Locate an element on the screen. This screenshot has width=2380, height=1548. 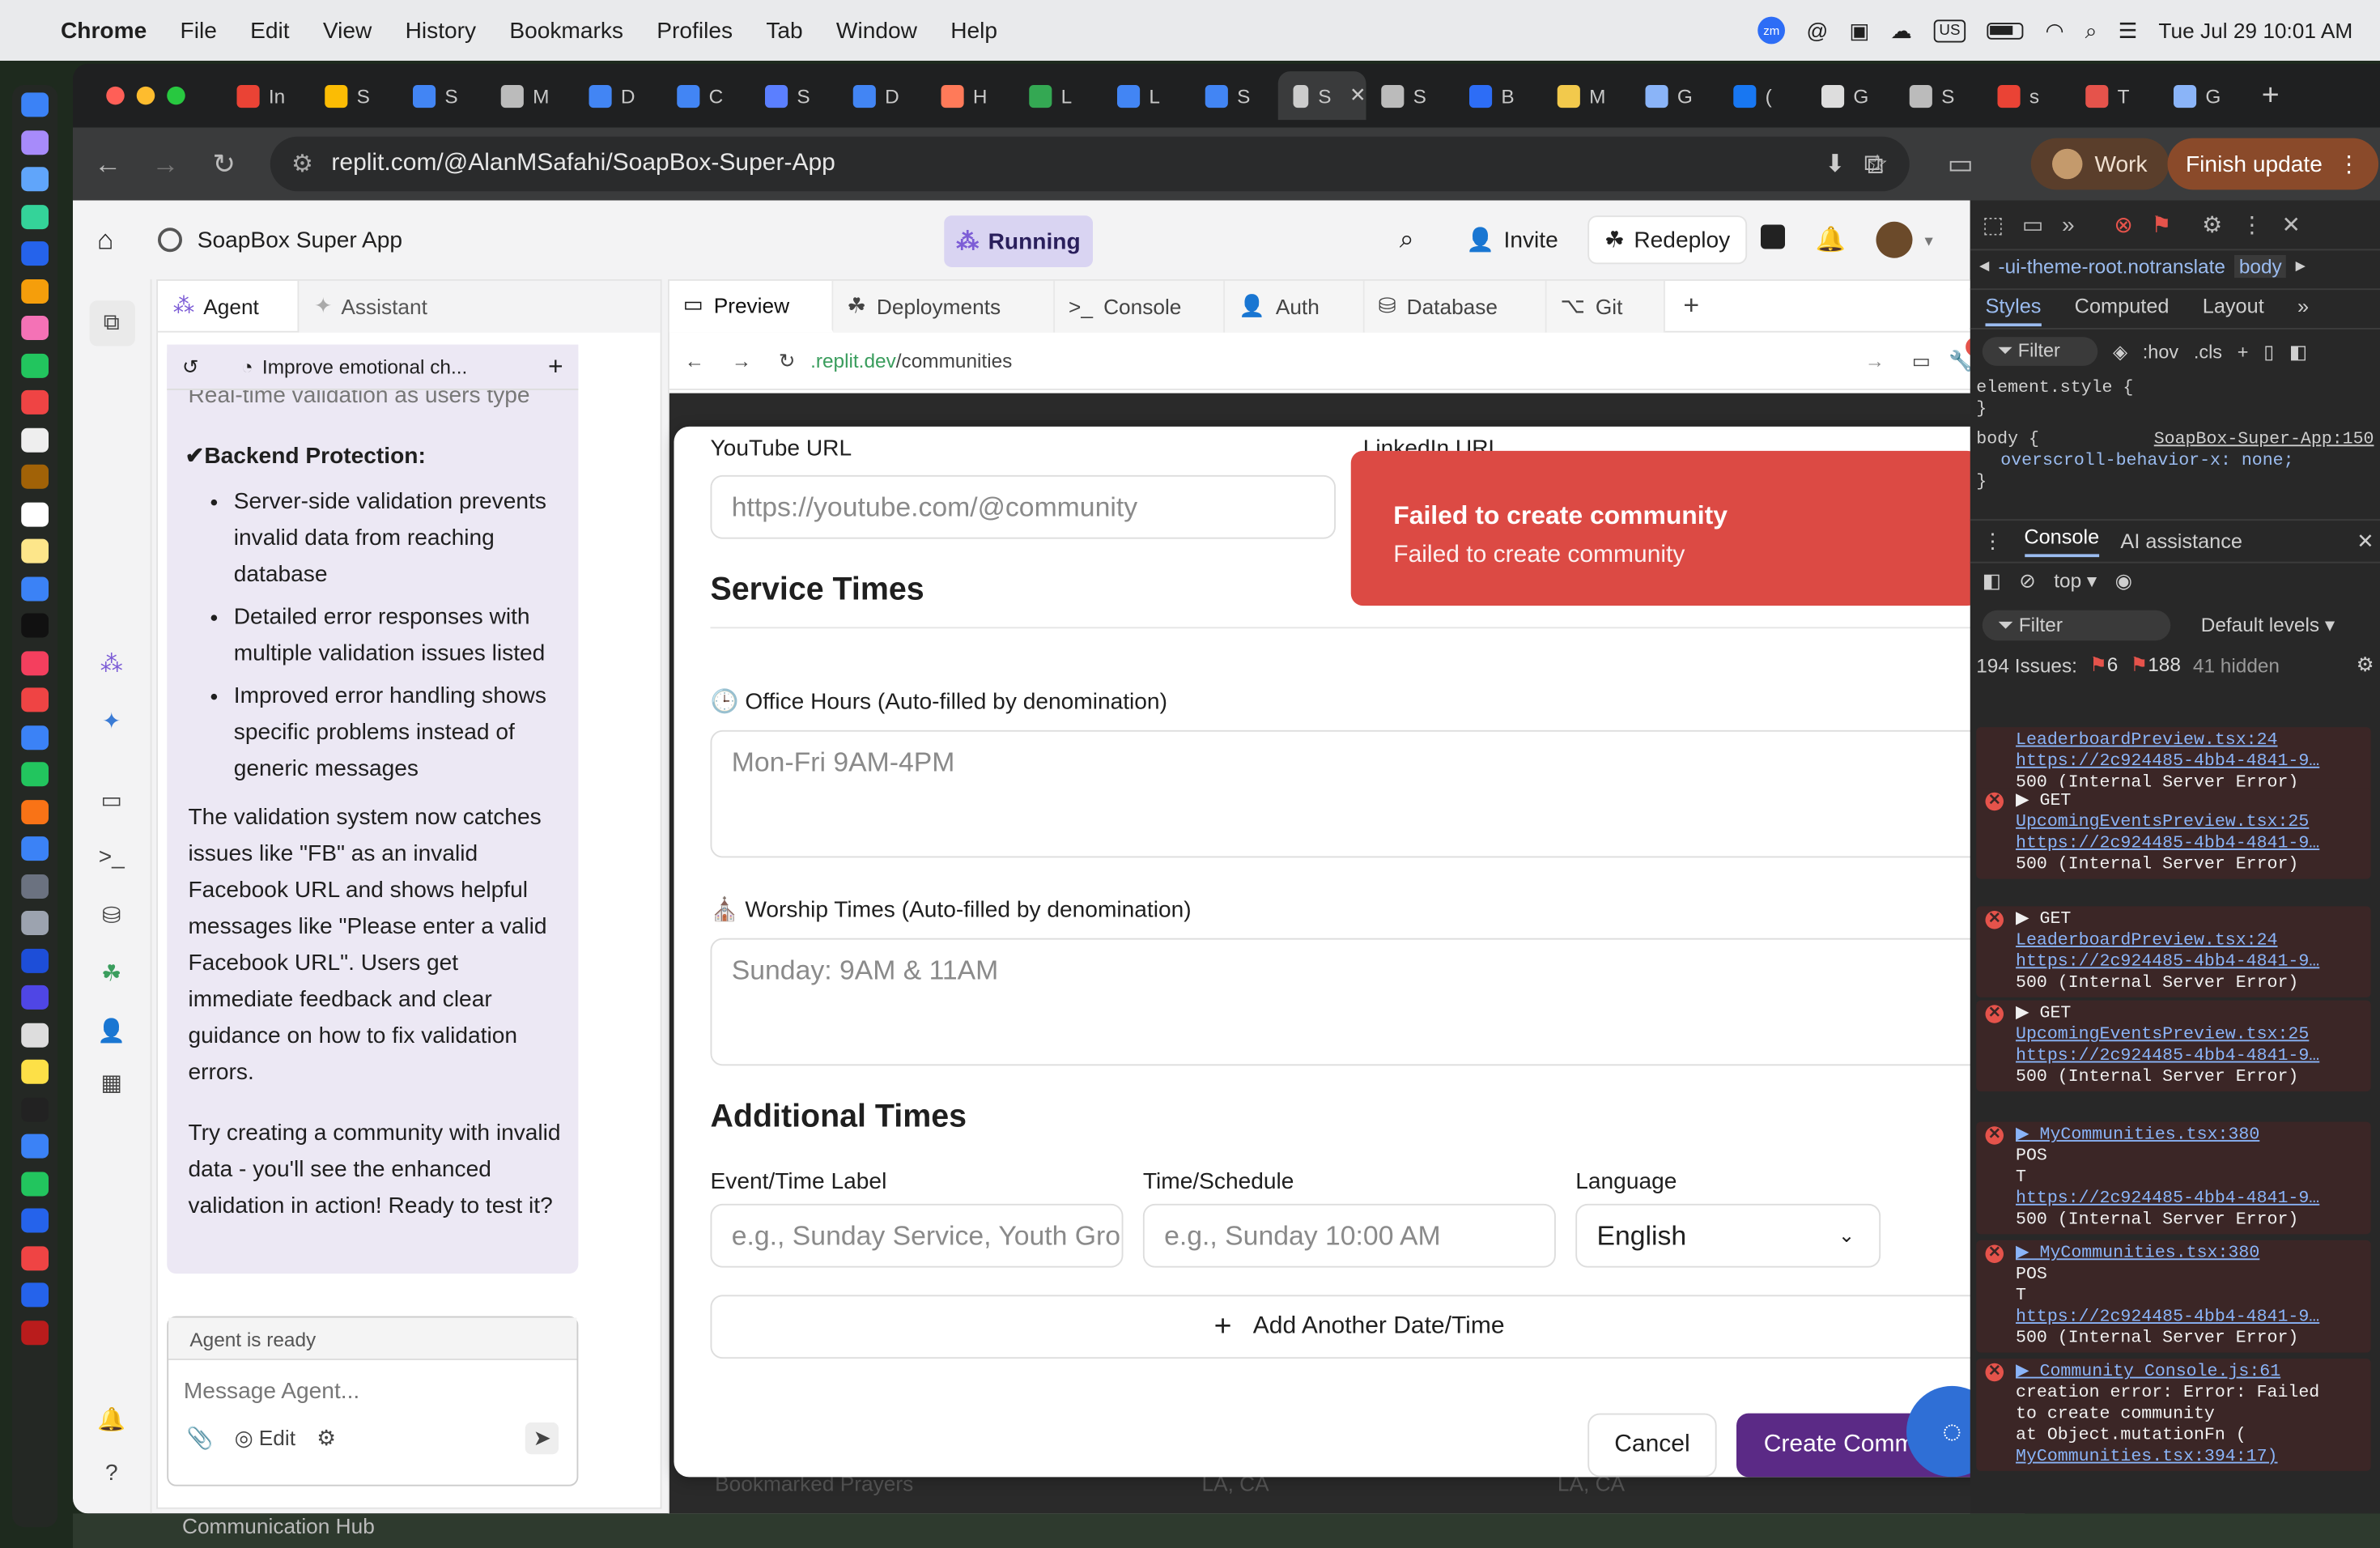
cls-button: .cls is located at coordinates (2208, 352).